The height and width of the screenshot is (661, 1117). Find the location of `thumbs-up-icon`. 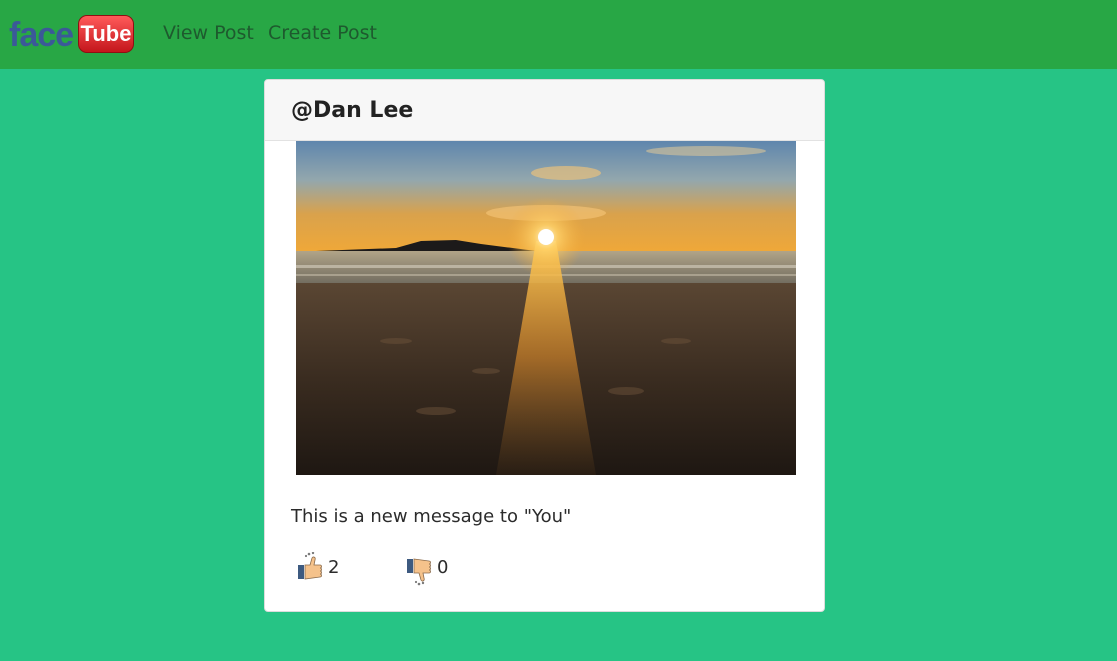

thumbs-up-icon is located at coordinates (310, 566).